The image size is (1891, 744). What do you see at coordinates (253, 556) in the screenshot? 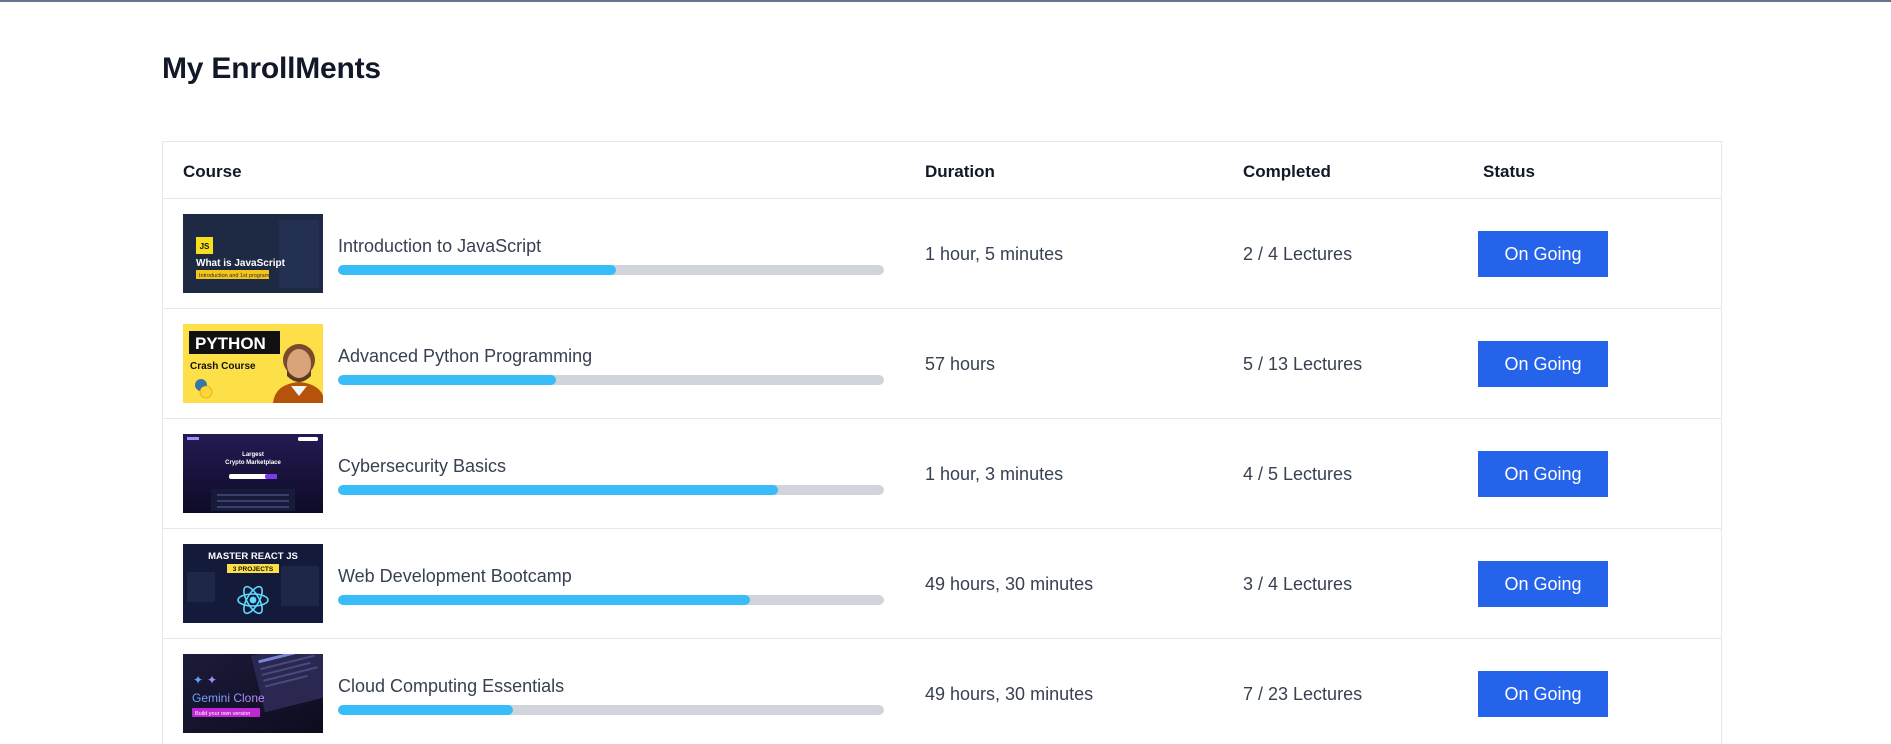
I see `svg-text: MASTER REACT JS` at bounding box center [253, 556].